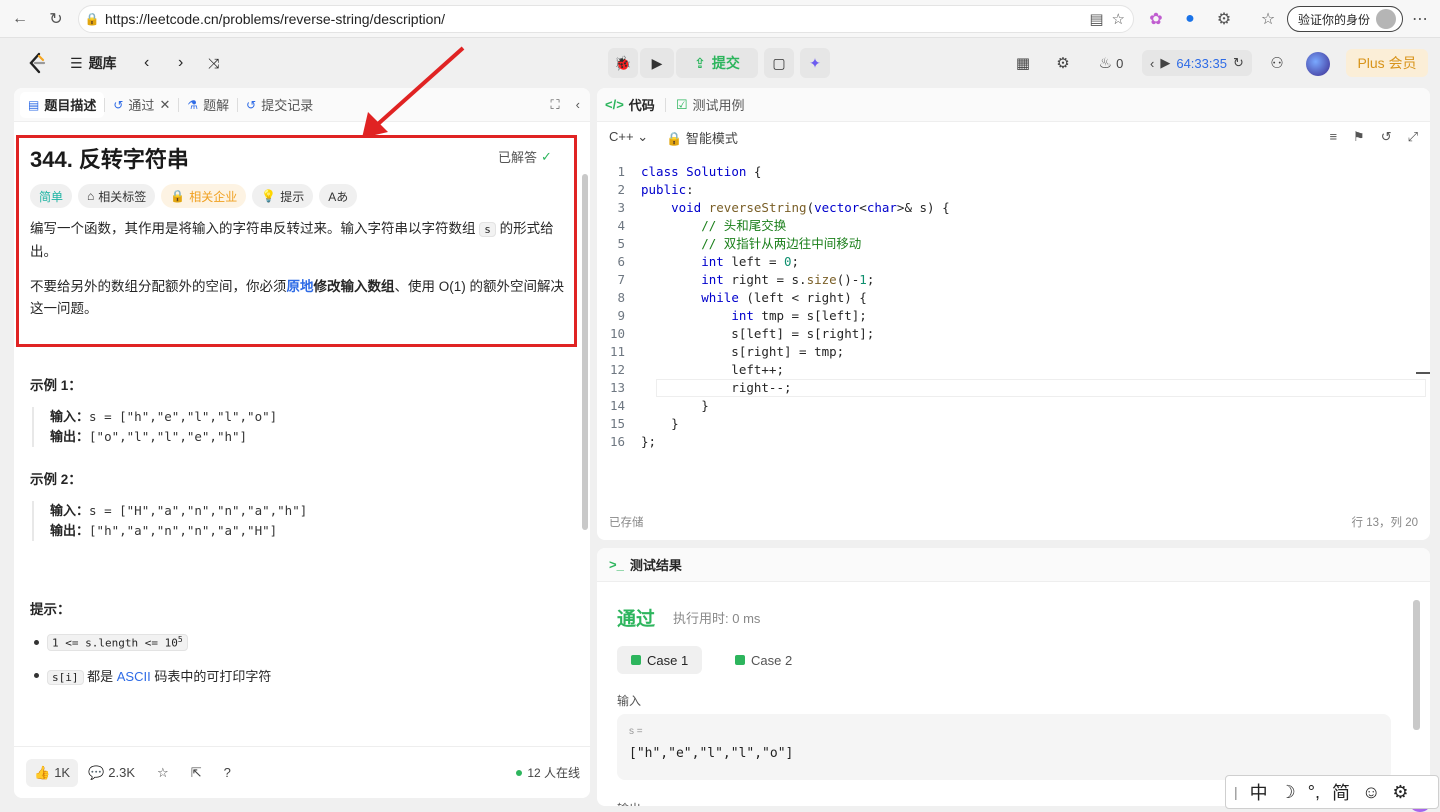 The image size is (1440, 812). Describe the element at coordinates (1165, 63) in the screenshot. I see `timer-play-icon: ▶` at that location.